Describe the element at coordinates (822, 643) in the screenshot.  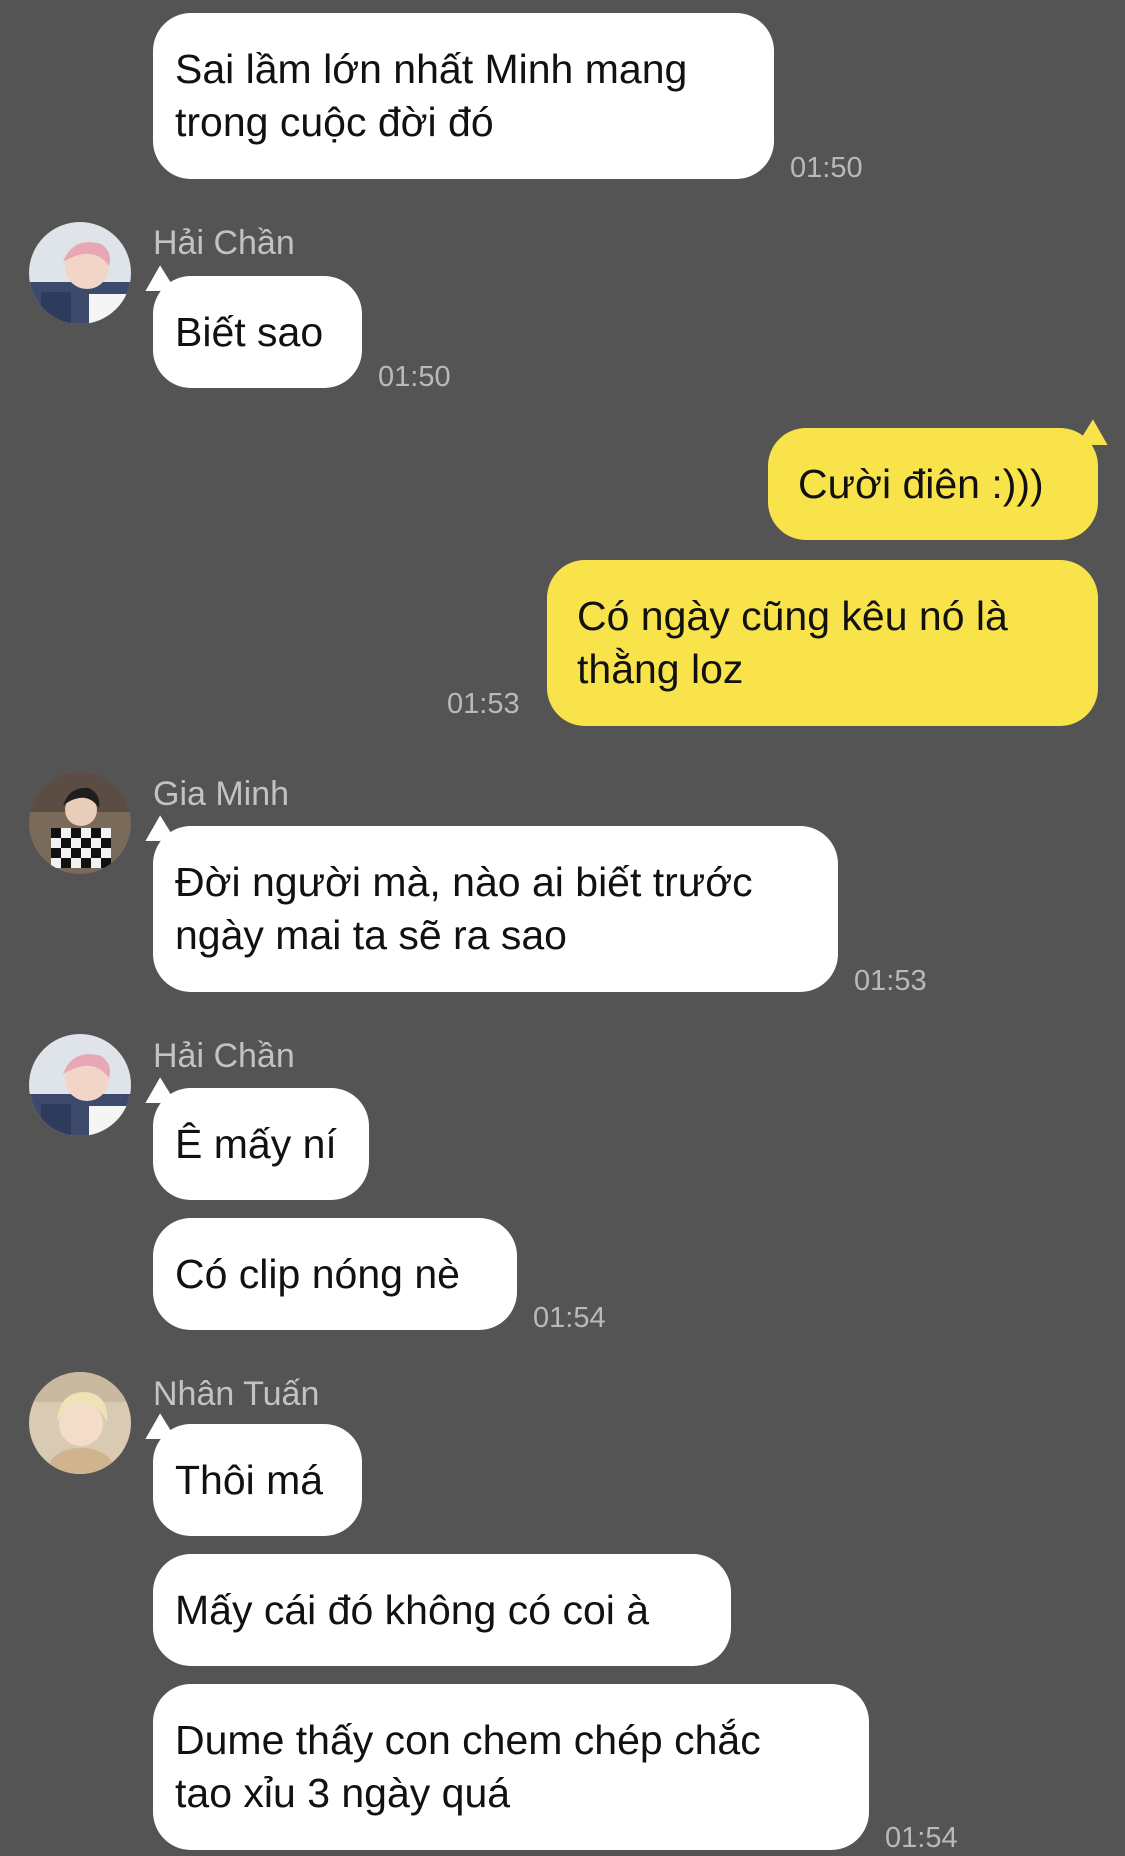
I see `message-bubble: Có ngày cũng kêu nó là thằng loz` at that location.